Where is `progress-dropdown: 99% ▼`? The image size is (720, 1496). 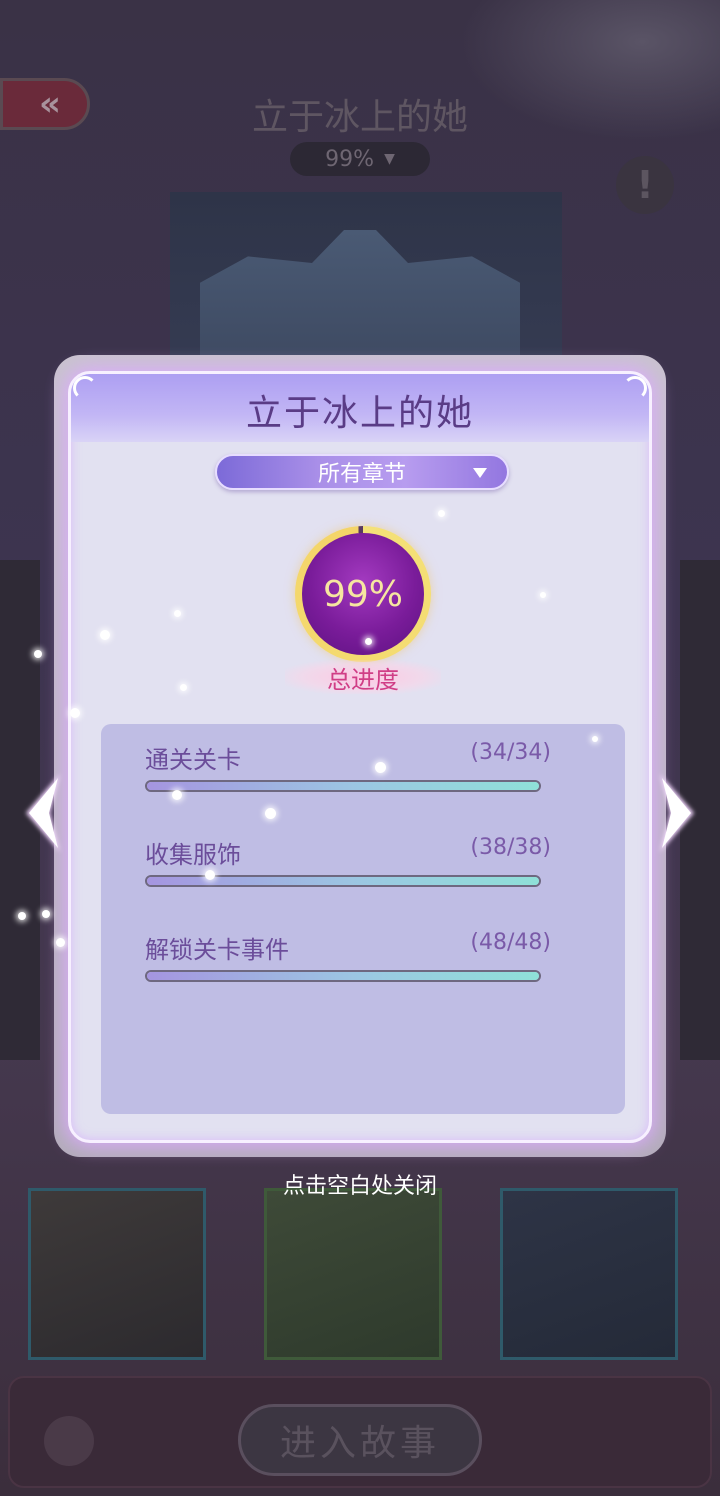 progress-dropdown: 99% ▼ is located at coordinates (360, 159).